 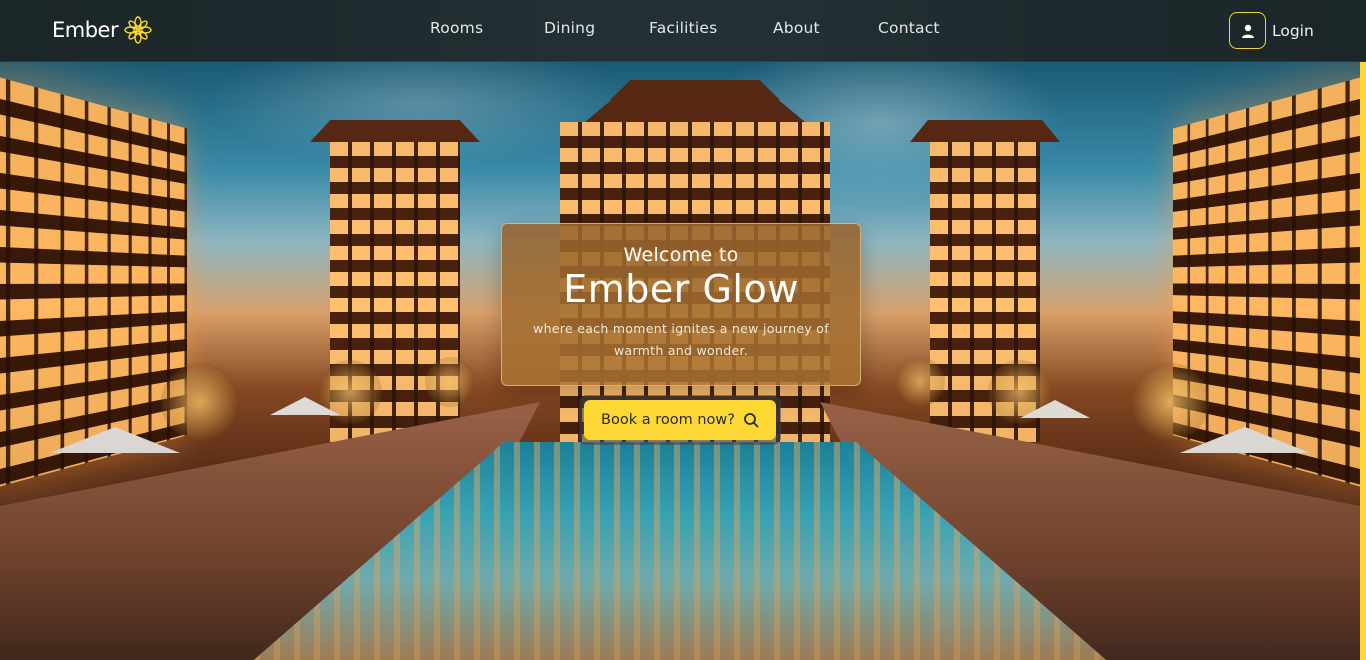 What do you see at coordinates (681, 255) in the screenshot?
I see `welcome-line: Welcome to` at bounding box center [681, 255].